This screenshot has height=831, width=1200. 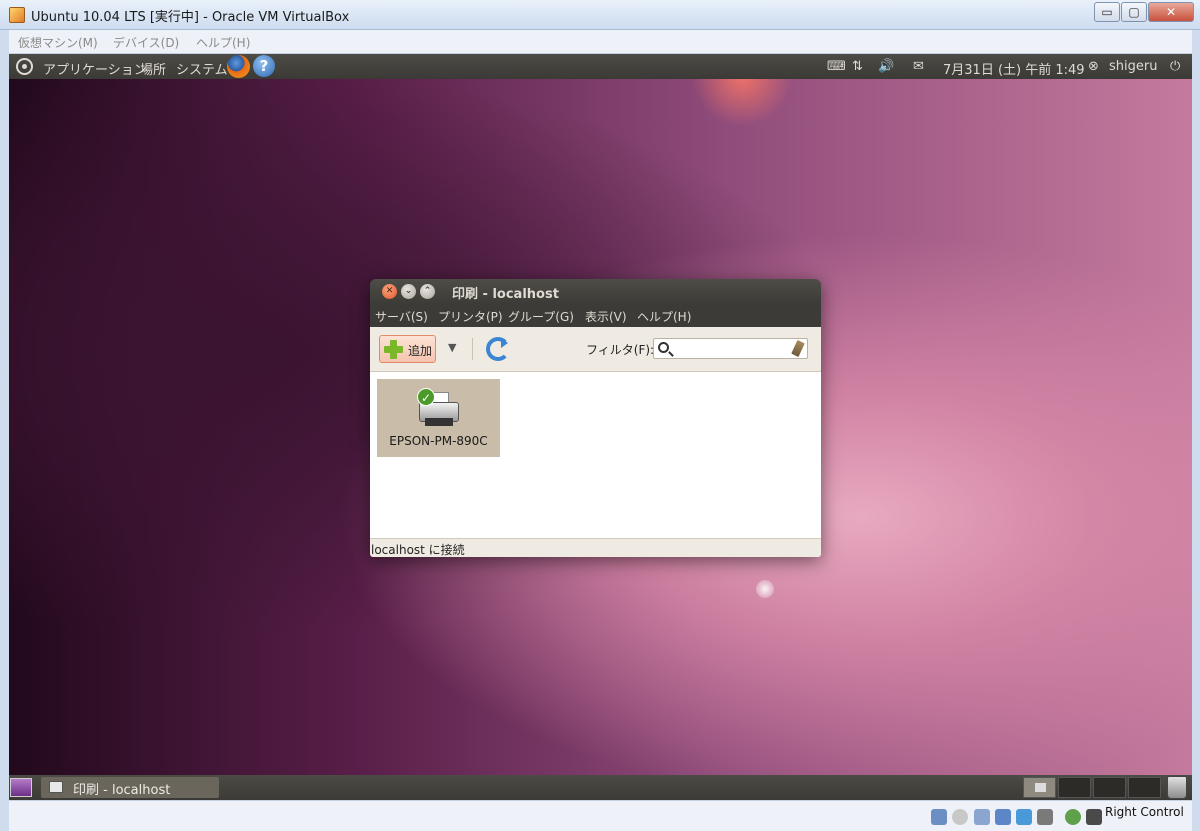 I want to click on virtualbox-icon, so click(x=17, y=15).